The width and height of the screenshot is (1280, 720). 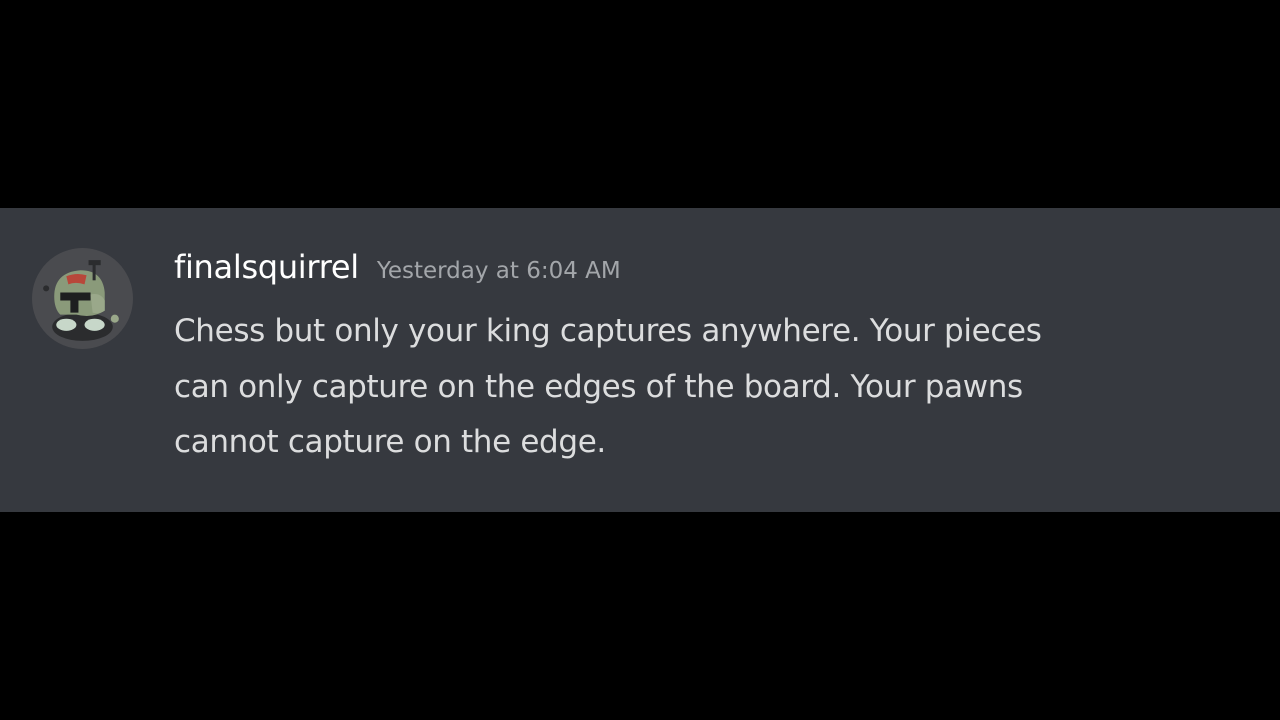 I want to click on user-avatar, so click(x=82, y=298).